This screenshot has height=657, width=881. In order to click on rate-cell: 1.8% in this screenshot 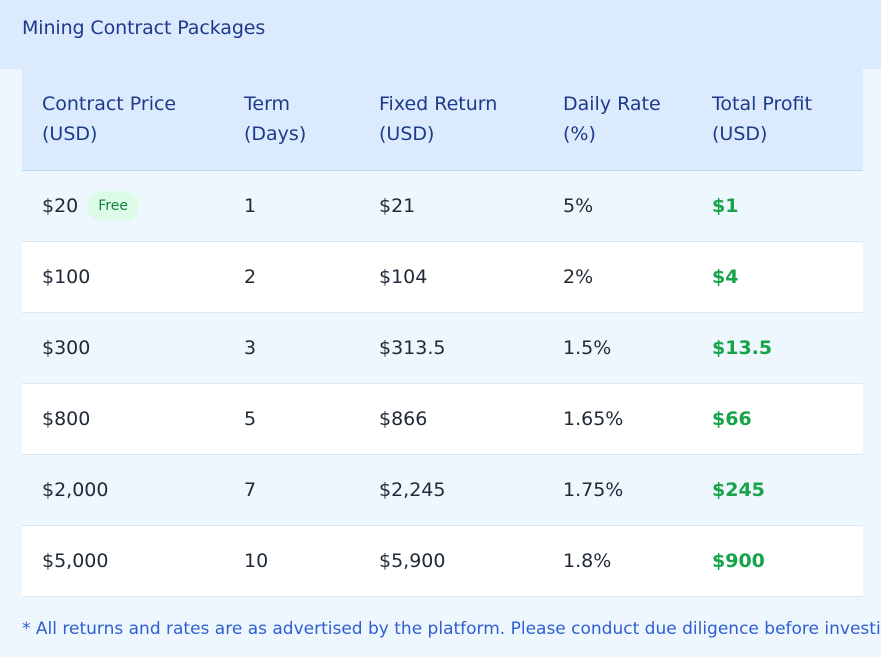, I will do `click(617, 561)`.